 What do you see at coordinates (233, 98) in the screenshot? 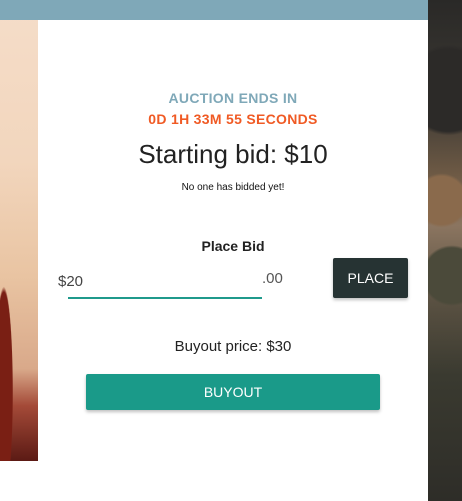
I see `auction-ends-label: AUCTION ENDS IN` at bounding box center [233, 98].